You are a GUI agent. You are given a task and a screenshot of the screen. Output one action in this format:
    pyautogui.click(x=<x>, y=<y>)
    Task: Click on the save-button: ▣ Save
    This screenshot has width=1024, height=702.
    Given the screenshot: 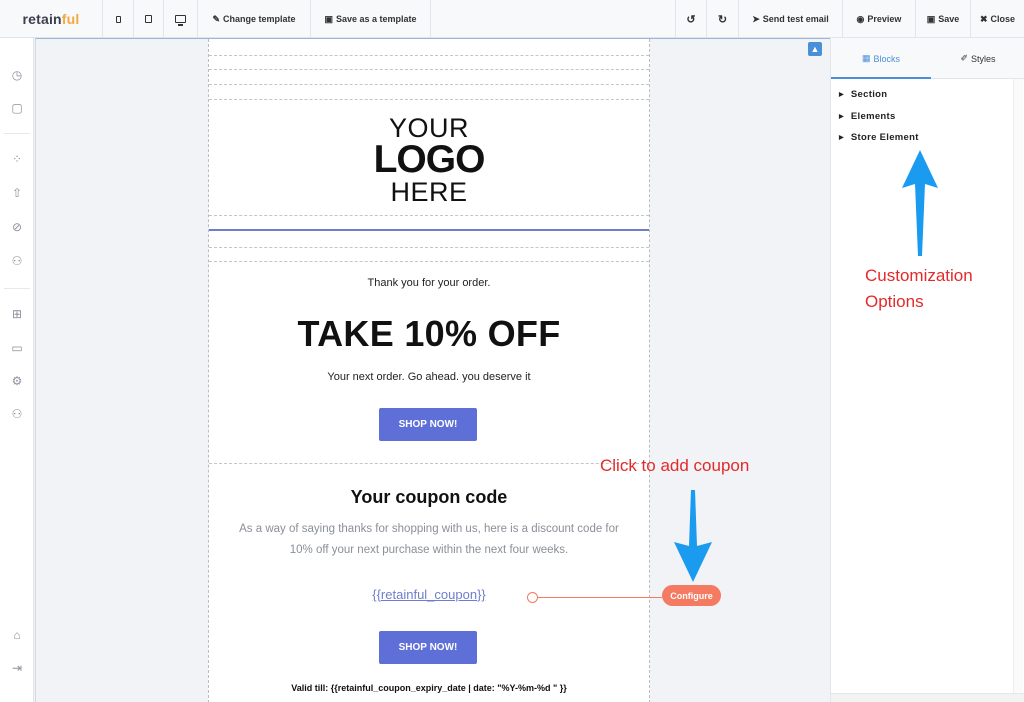 What is the action you would take?
    pyautogui.click(x=943, y=19)
    